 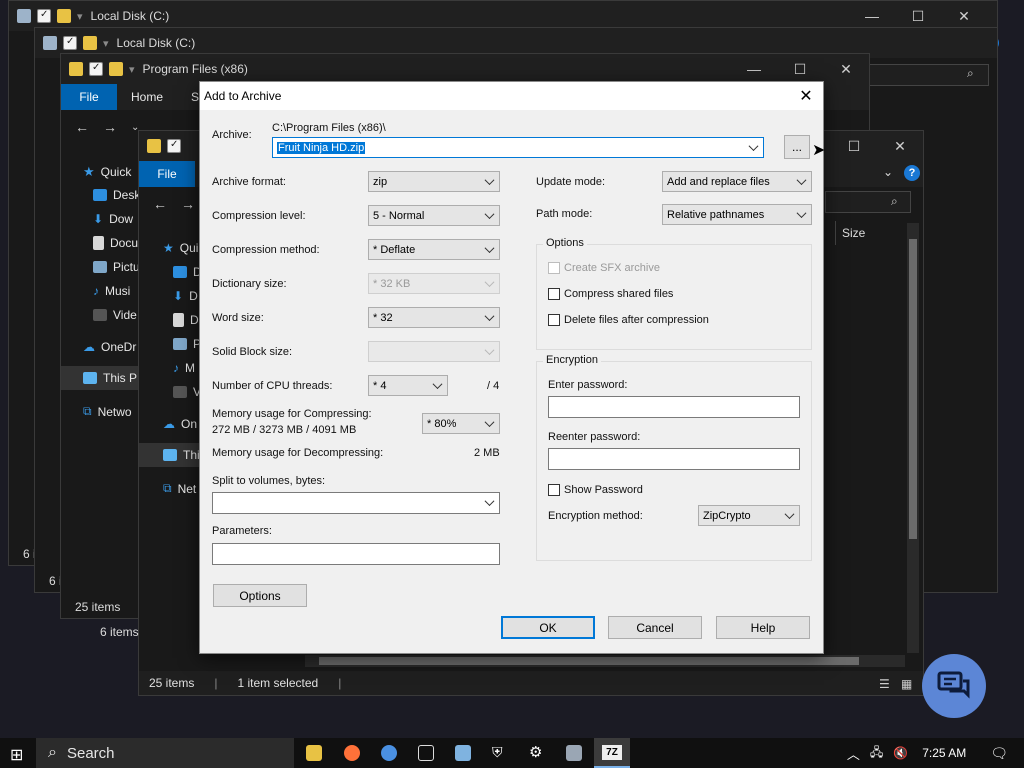 I want to click on help-icon: ?, so click(x=912, y=173).